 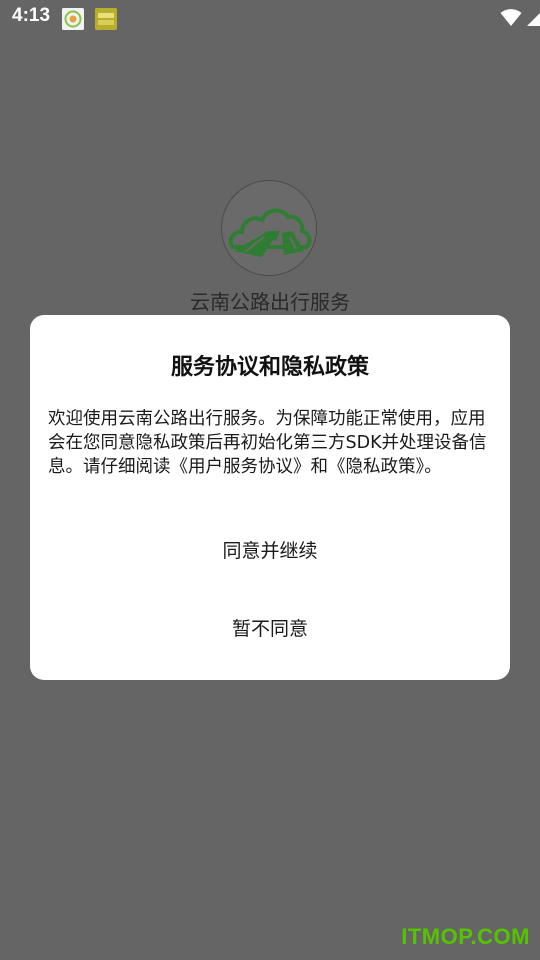 What do you see at coordinates (270, 302) in the screenshot?
I see `app-name: 云南公路出行服务` at bounding box center [270, 302].